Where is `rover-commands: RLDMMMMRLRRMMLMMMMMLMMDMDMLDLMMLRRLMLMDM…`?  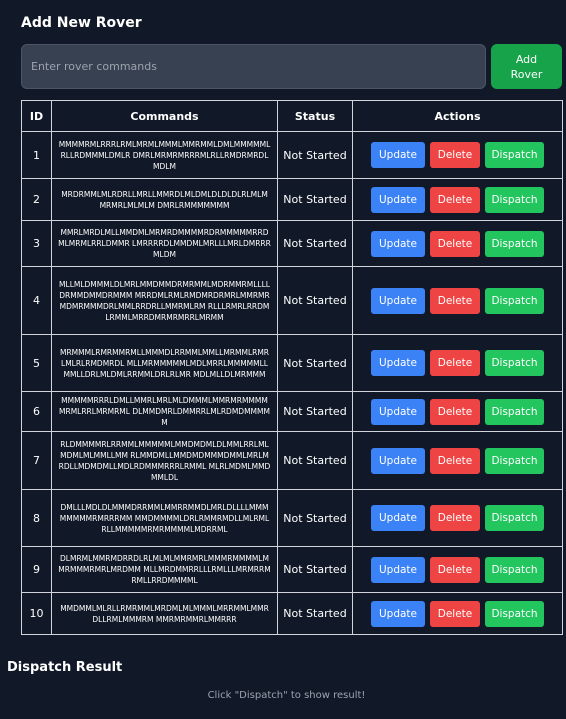 rover-commands: RLDMMMMRLRRMMLMMMMMLMMDMDMLDLMMLRRLMLMDM… is located at coordinates (164, 460).